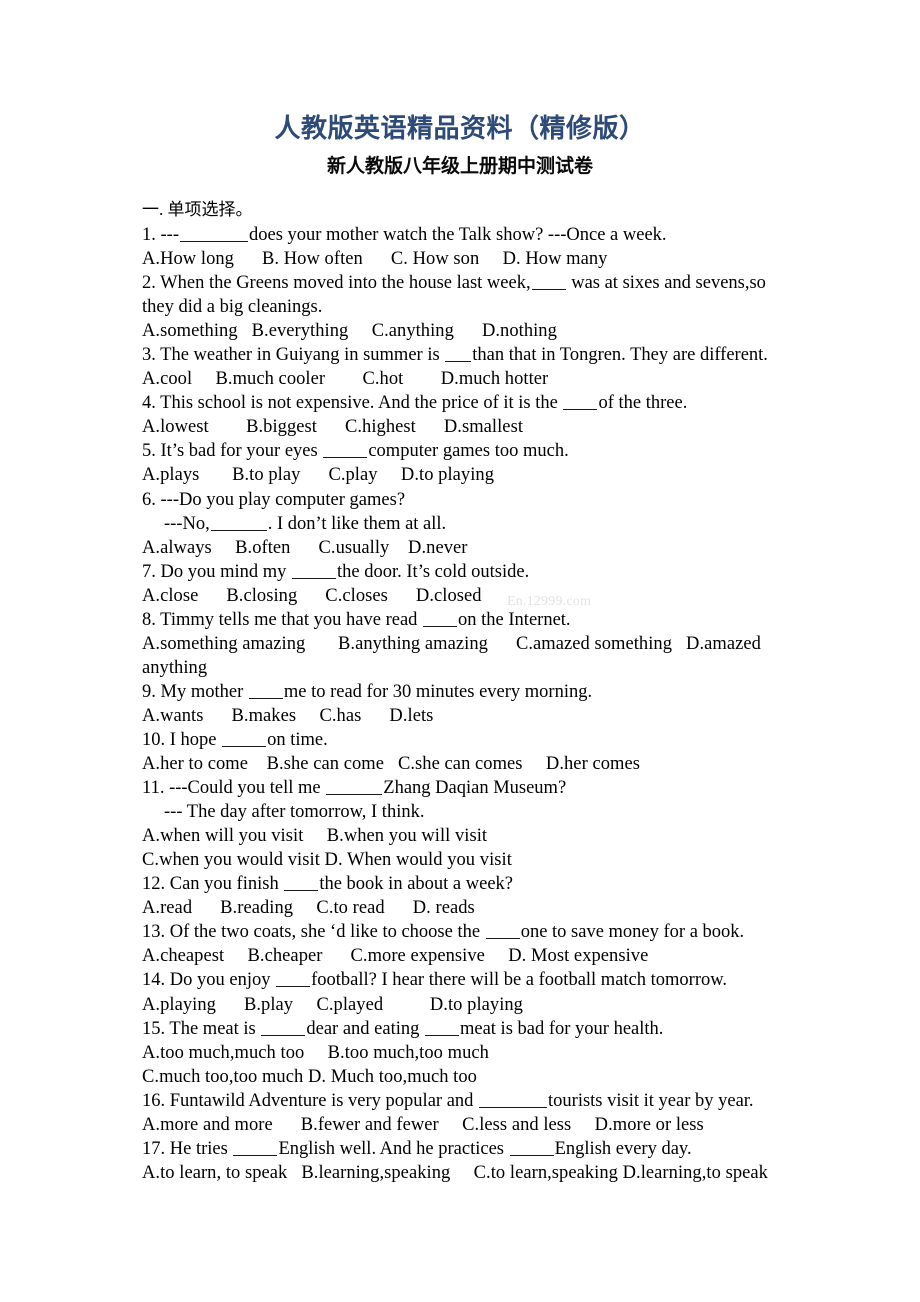 This screenshot has height=1302, width=920. What do you see at coordinates (274, 499) in the screenshot?
I see `question-stem: 6. ---Do you play computer games?` at bounding box center [274, 499].